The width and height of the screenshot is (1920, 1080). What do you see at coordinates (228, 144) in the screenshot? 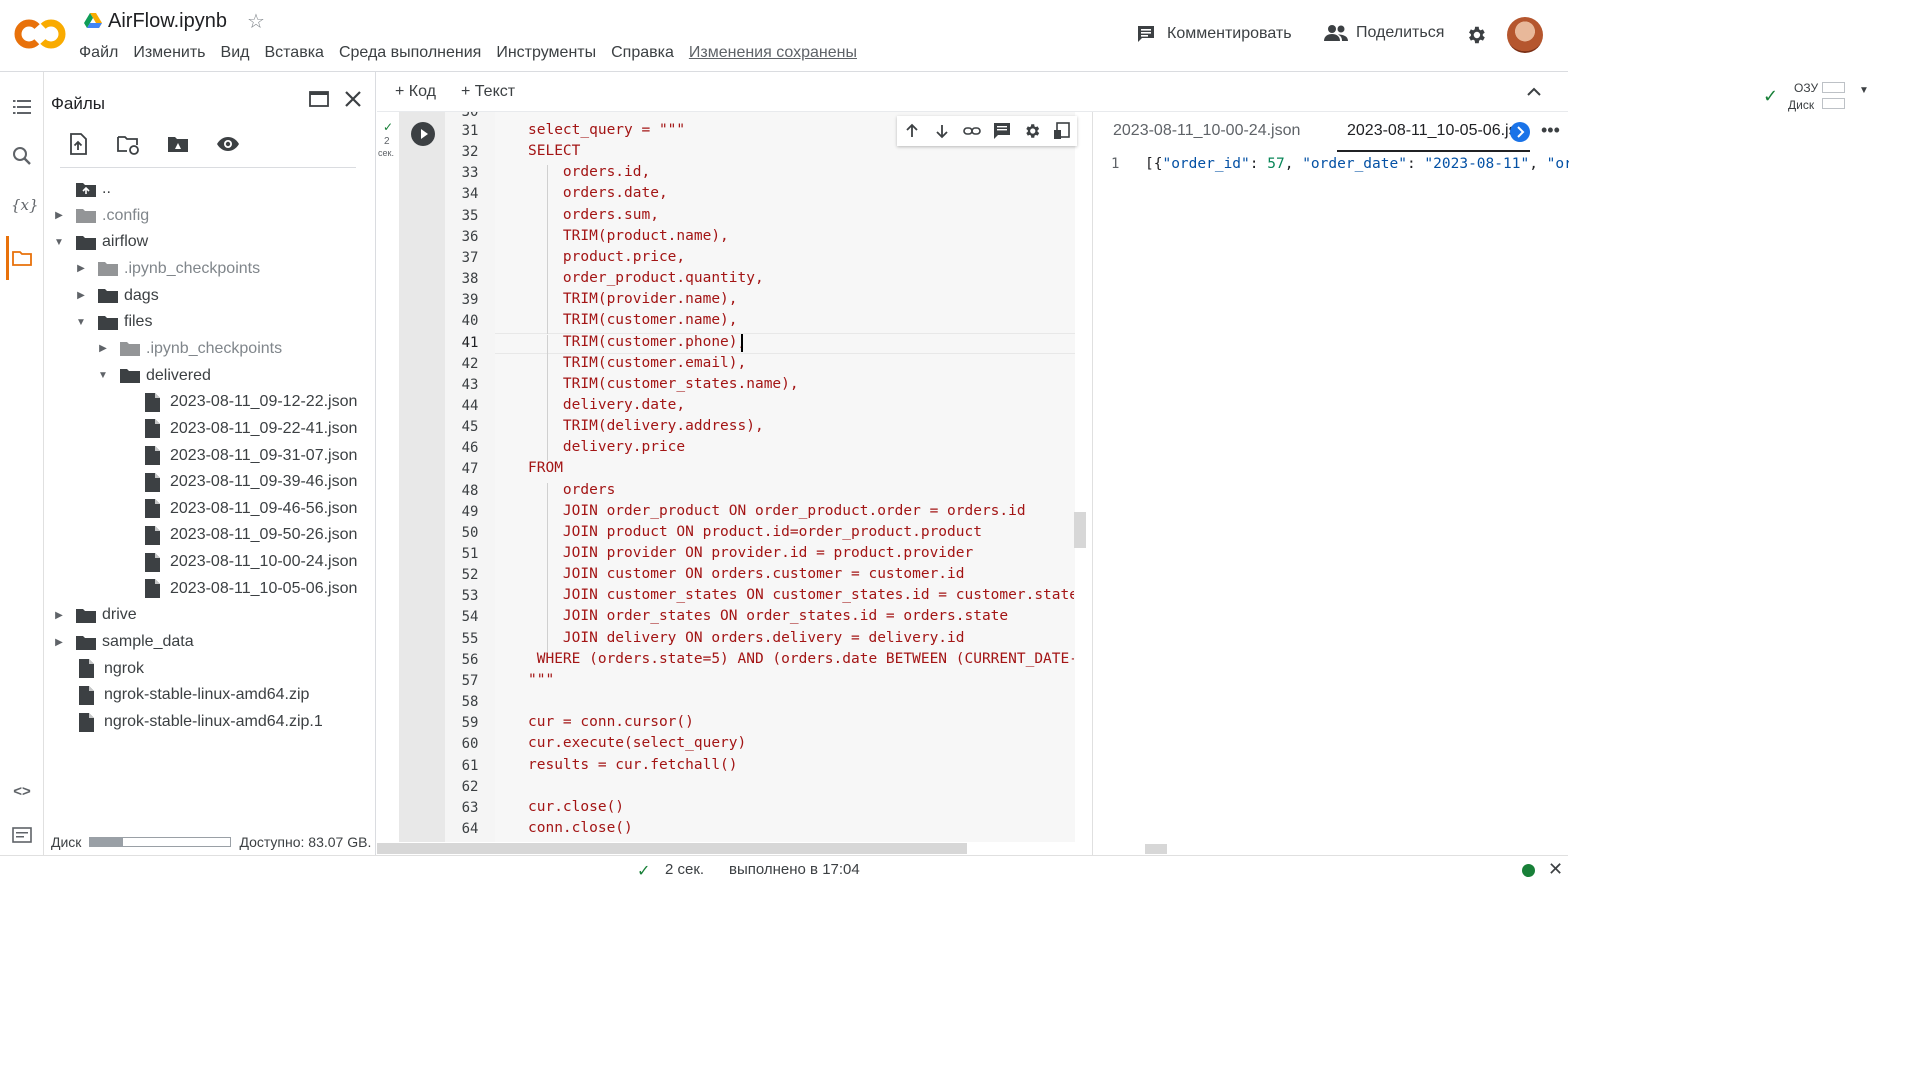
I see `show-hidden-eye-icon` at bounding box center [228, 144].